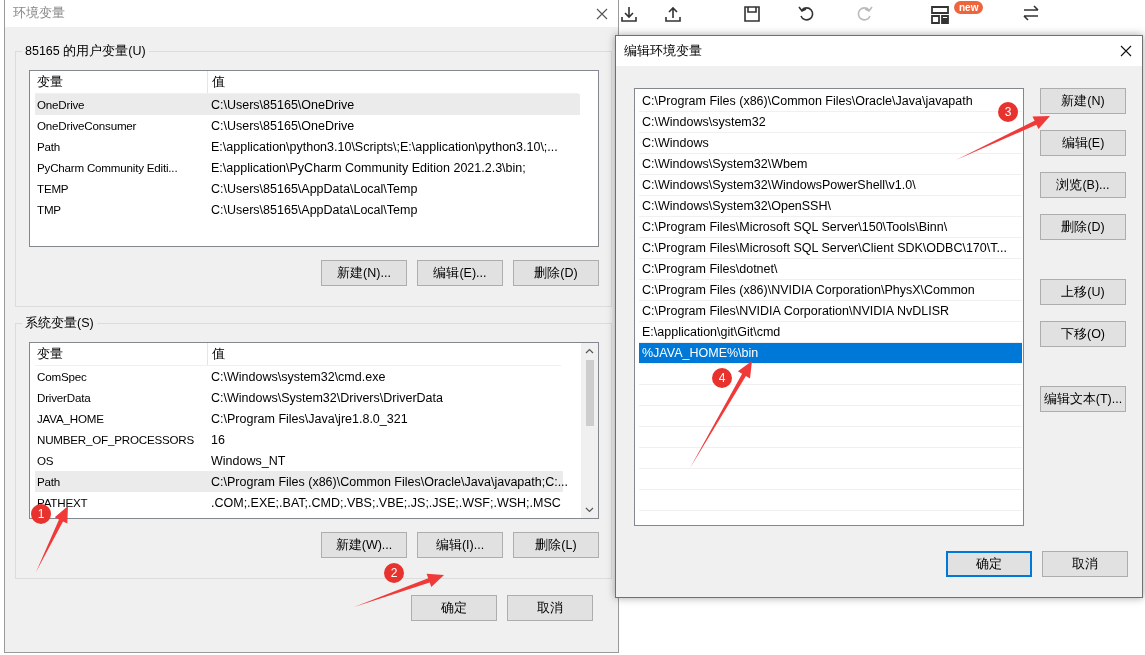 The height and width of the screenshot is (655, 1145). Describe the element at coordinates (589, 351) in the screenshot. I see `scroll-up-icon` at that location.